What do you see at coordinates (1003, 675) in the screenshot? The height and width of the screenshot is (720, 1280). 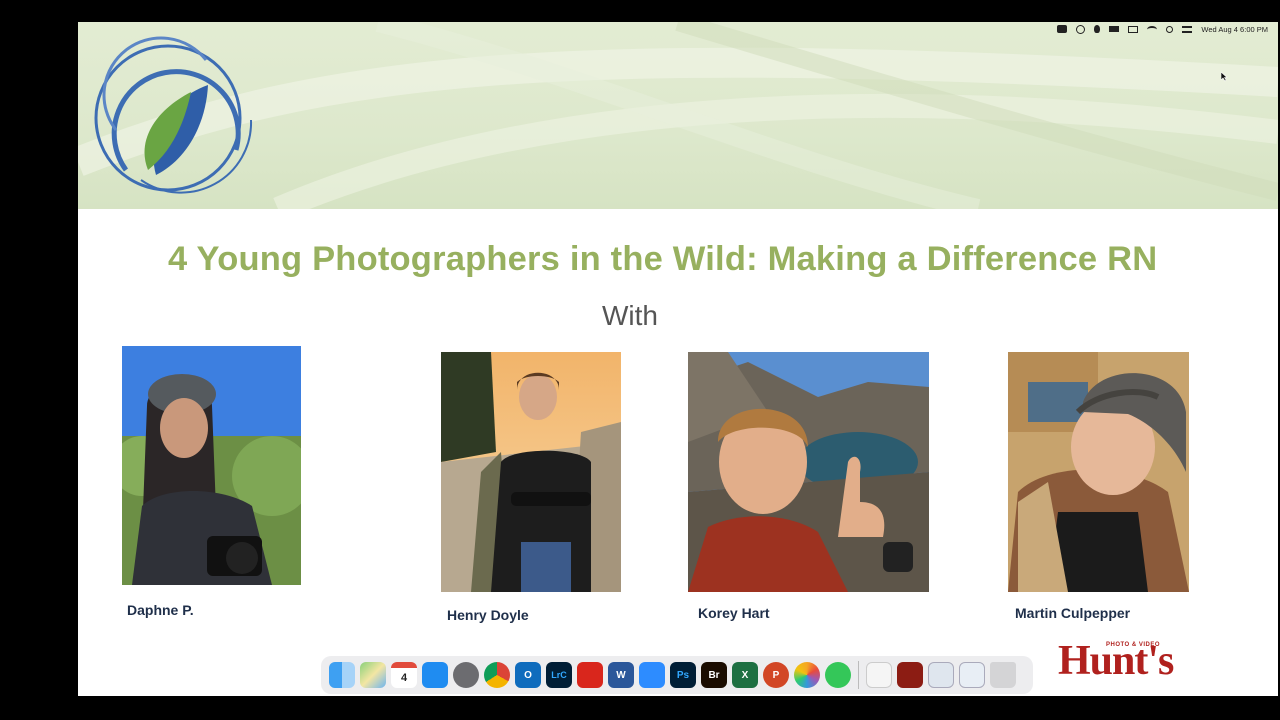 I see `trash-icon` at bounding box center [1003, 675].